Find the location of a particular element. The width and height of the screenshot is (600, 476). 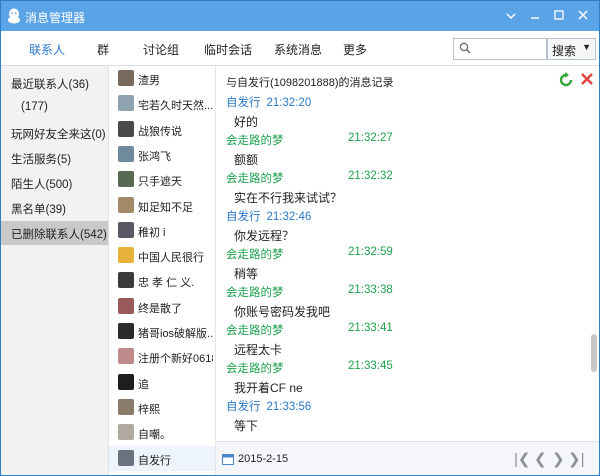

message-time: 21:32:32 is located at coordinates (370, 176).